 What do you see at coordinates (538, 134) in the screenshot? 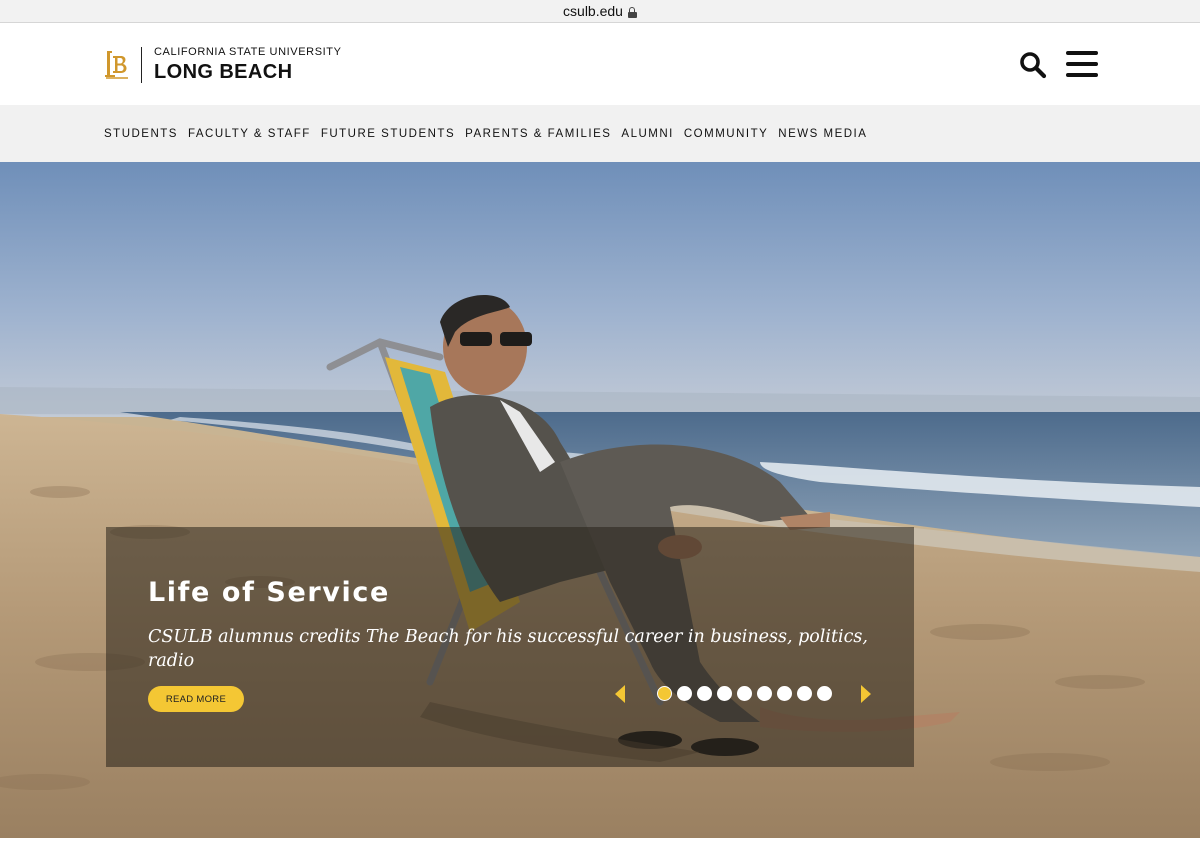
I see `nav-item-parents-families: PARENTS & FAMILIES` at bounding box center [538, 134].